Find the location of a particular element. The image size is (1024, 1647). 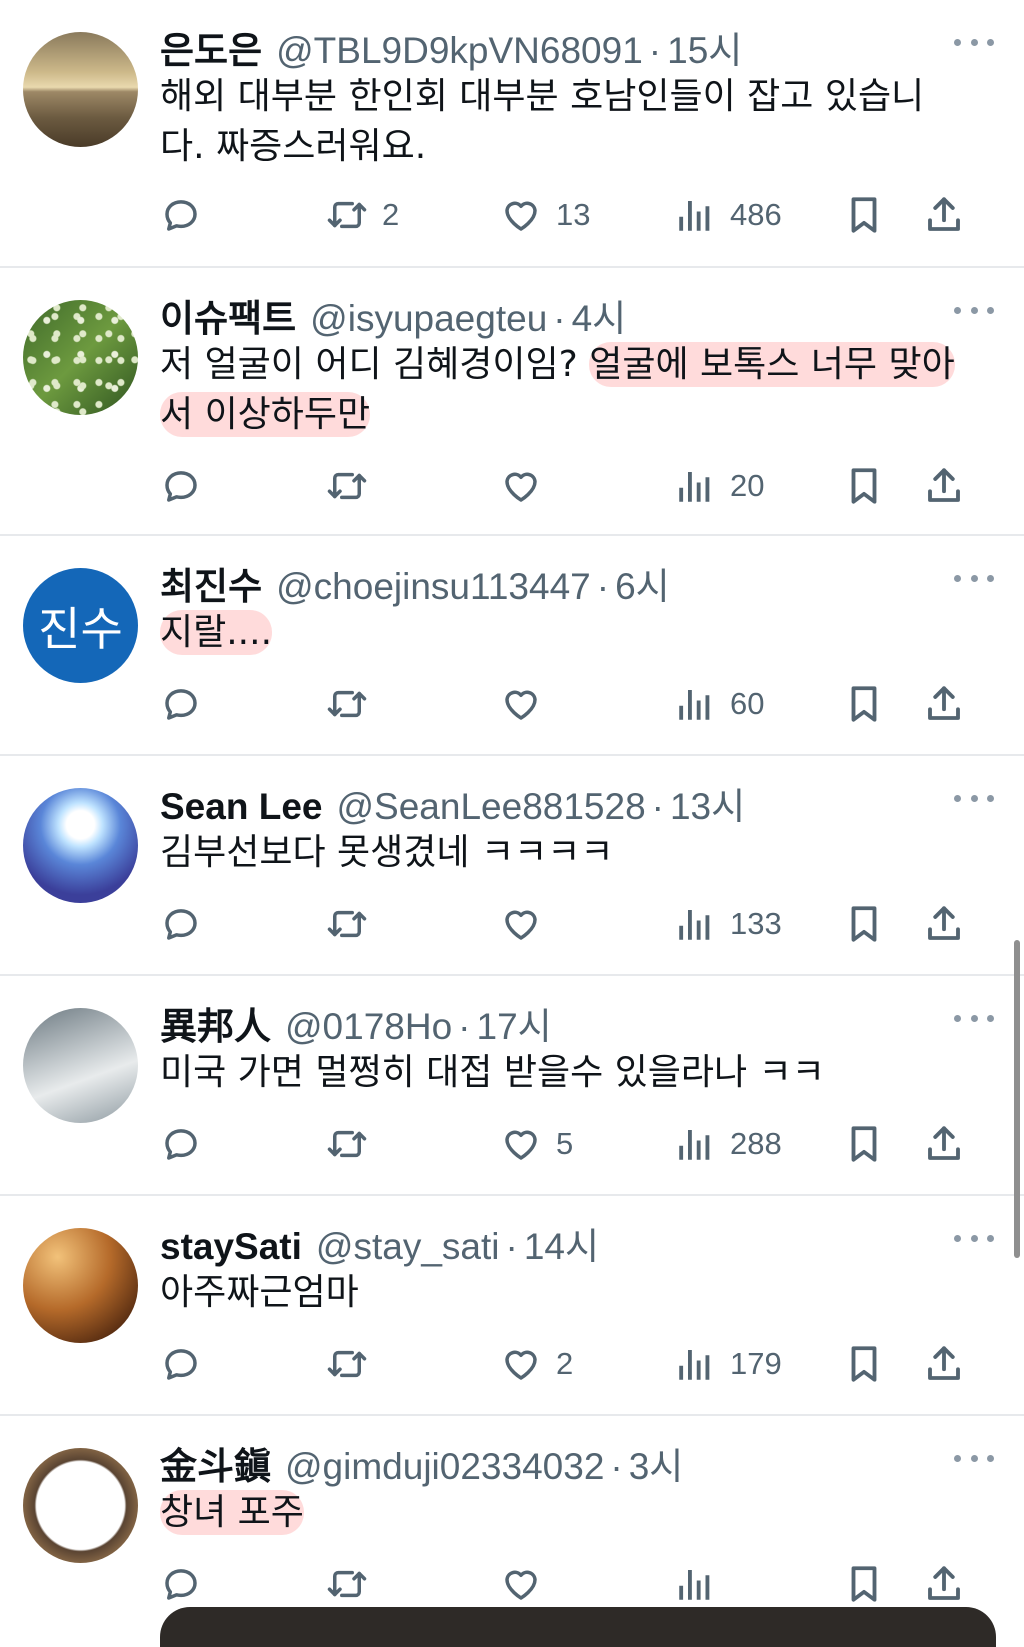

display-name: 최진수 is located at coordinates (211, 583).